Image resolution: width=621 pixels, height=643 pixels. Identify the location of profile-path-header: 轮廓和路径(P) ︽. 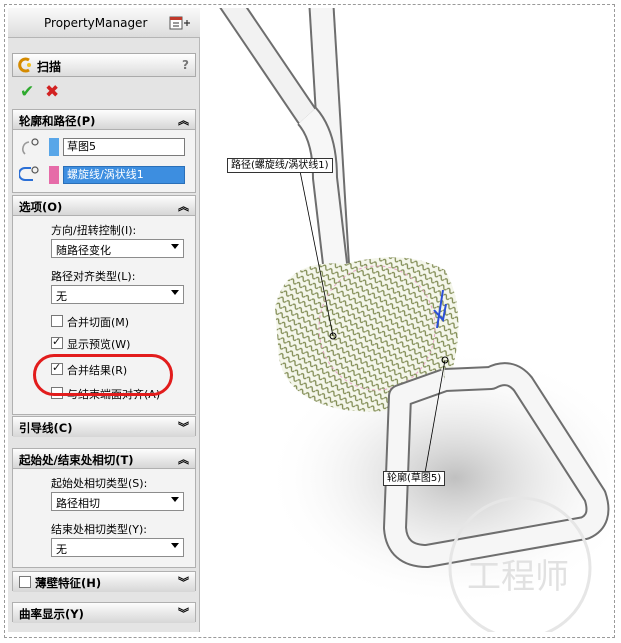
(104, 120).